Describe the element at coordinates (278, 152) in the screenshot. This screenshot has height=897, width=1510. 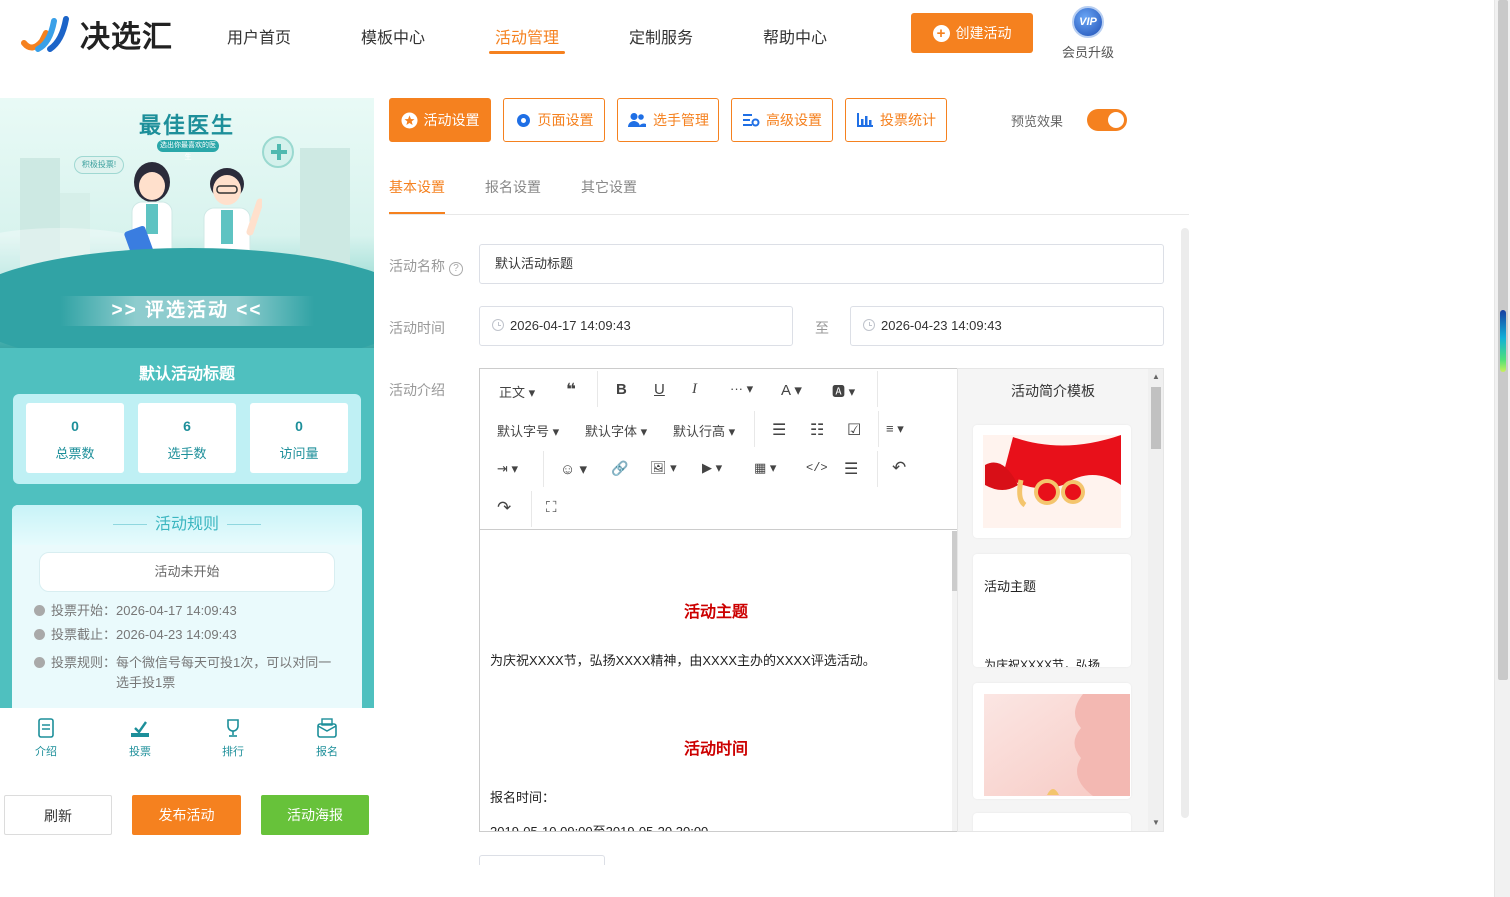
I see `medical-cross-icon` at that location.